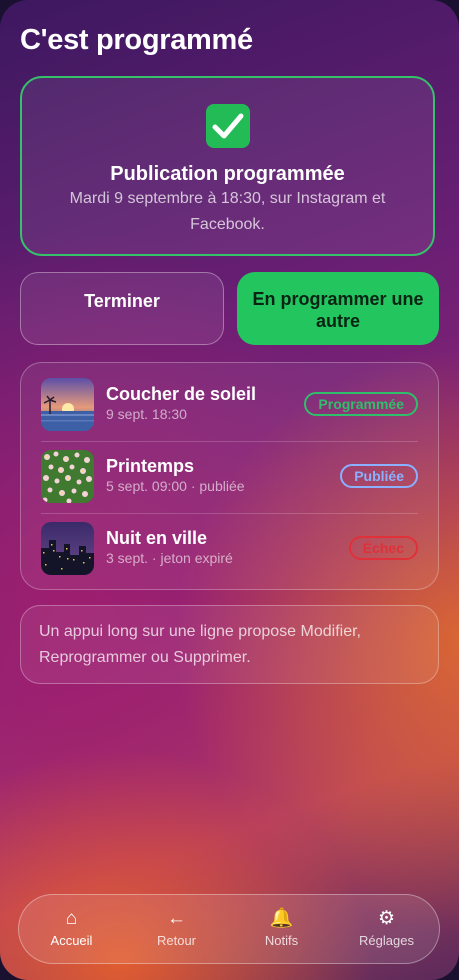 The height and width of the screenshot is (980, 459). Describe the element at coordinates (379, 476) in the screenshot. I see `status-badge: Publiée` at that location.